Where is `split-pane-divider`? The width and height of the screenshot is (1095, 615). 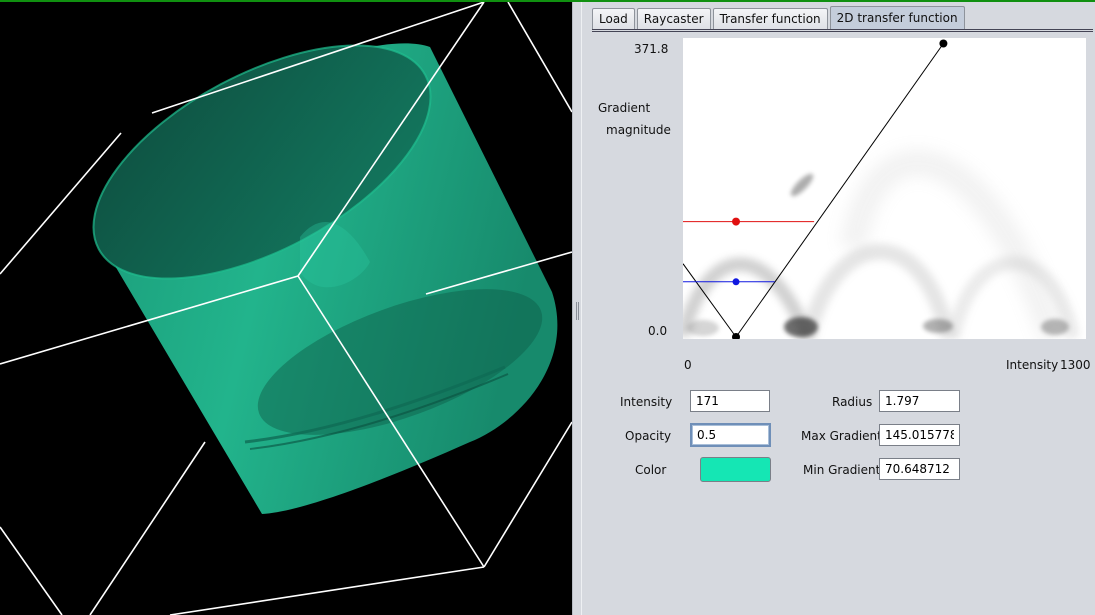 split-pane-divider is located at coordinates (577, 308).